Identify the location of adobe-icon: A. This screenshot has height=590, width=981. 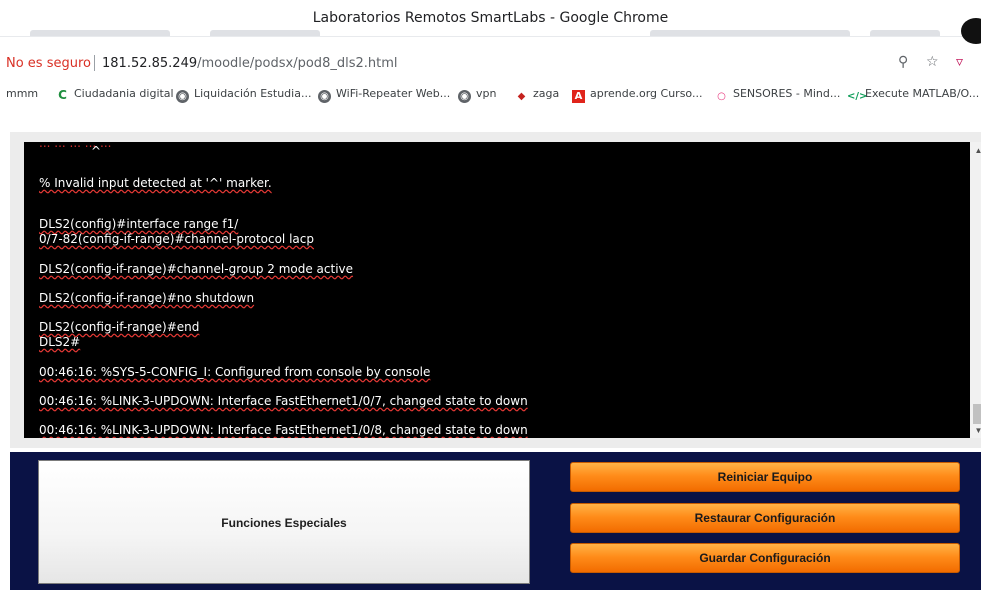
(578, 96).